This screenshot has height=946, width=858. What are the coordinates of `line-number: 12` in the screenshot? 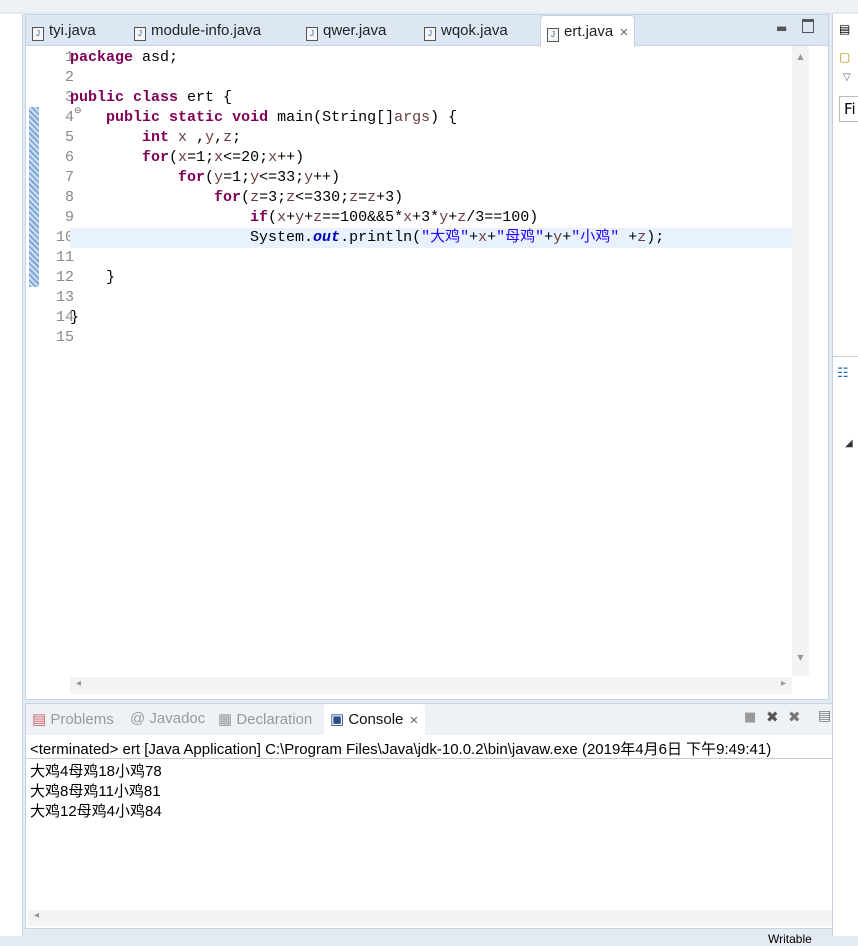 It's located at (64, 277).